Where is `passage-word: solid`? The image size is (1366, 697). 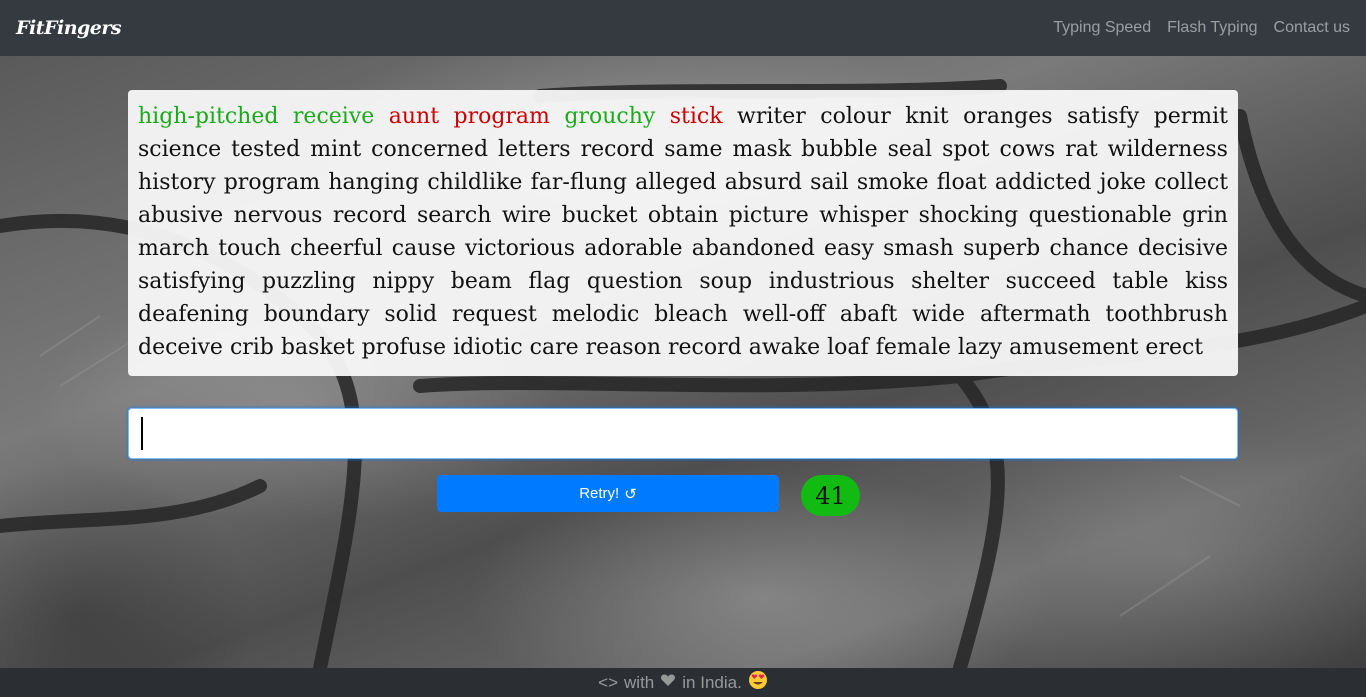
passage-word: solid is located at coordinates (411, 314).